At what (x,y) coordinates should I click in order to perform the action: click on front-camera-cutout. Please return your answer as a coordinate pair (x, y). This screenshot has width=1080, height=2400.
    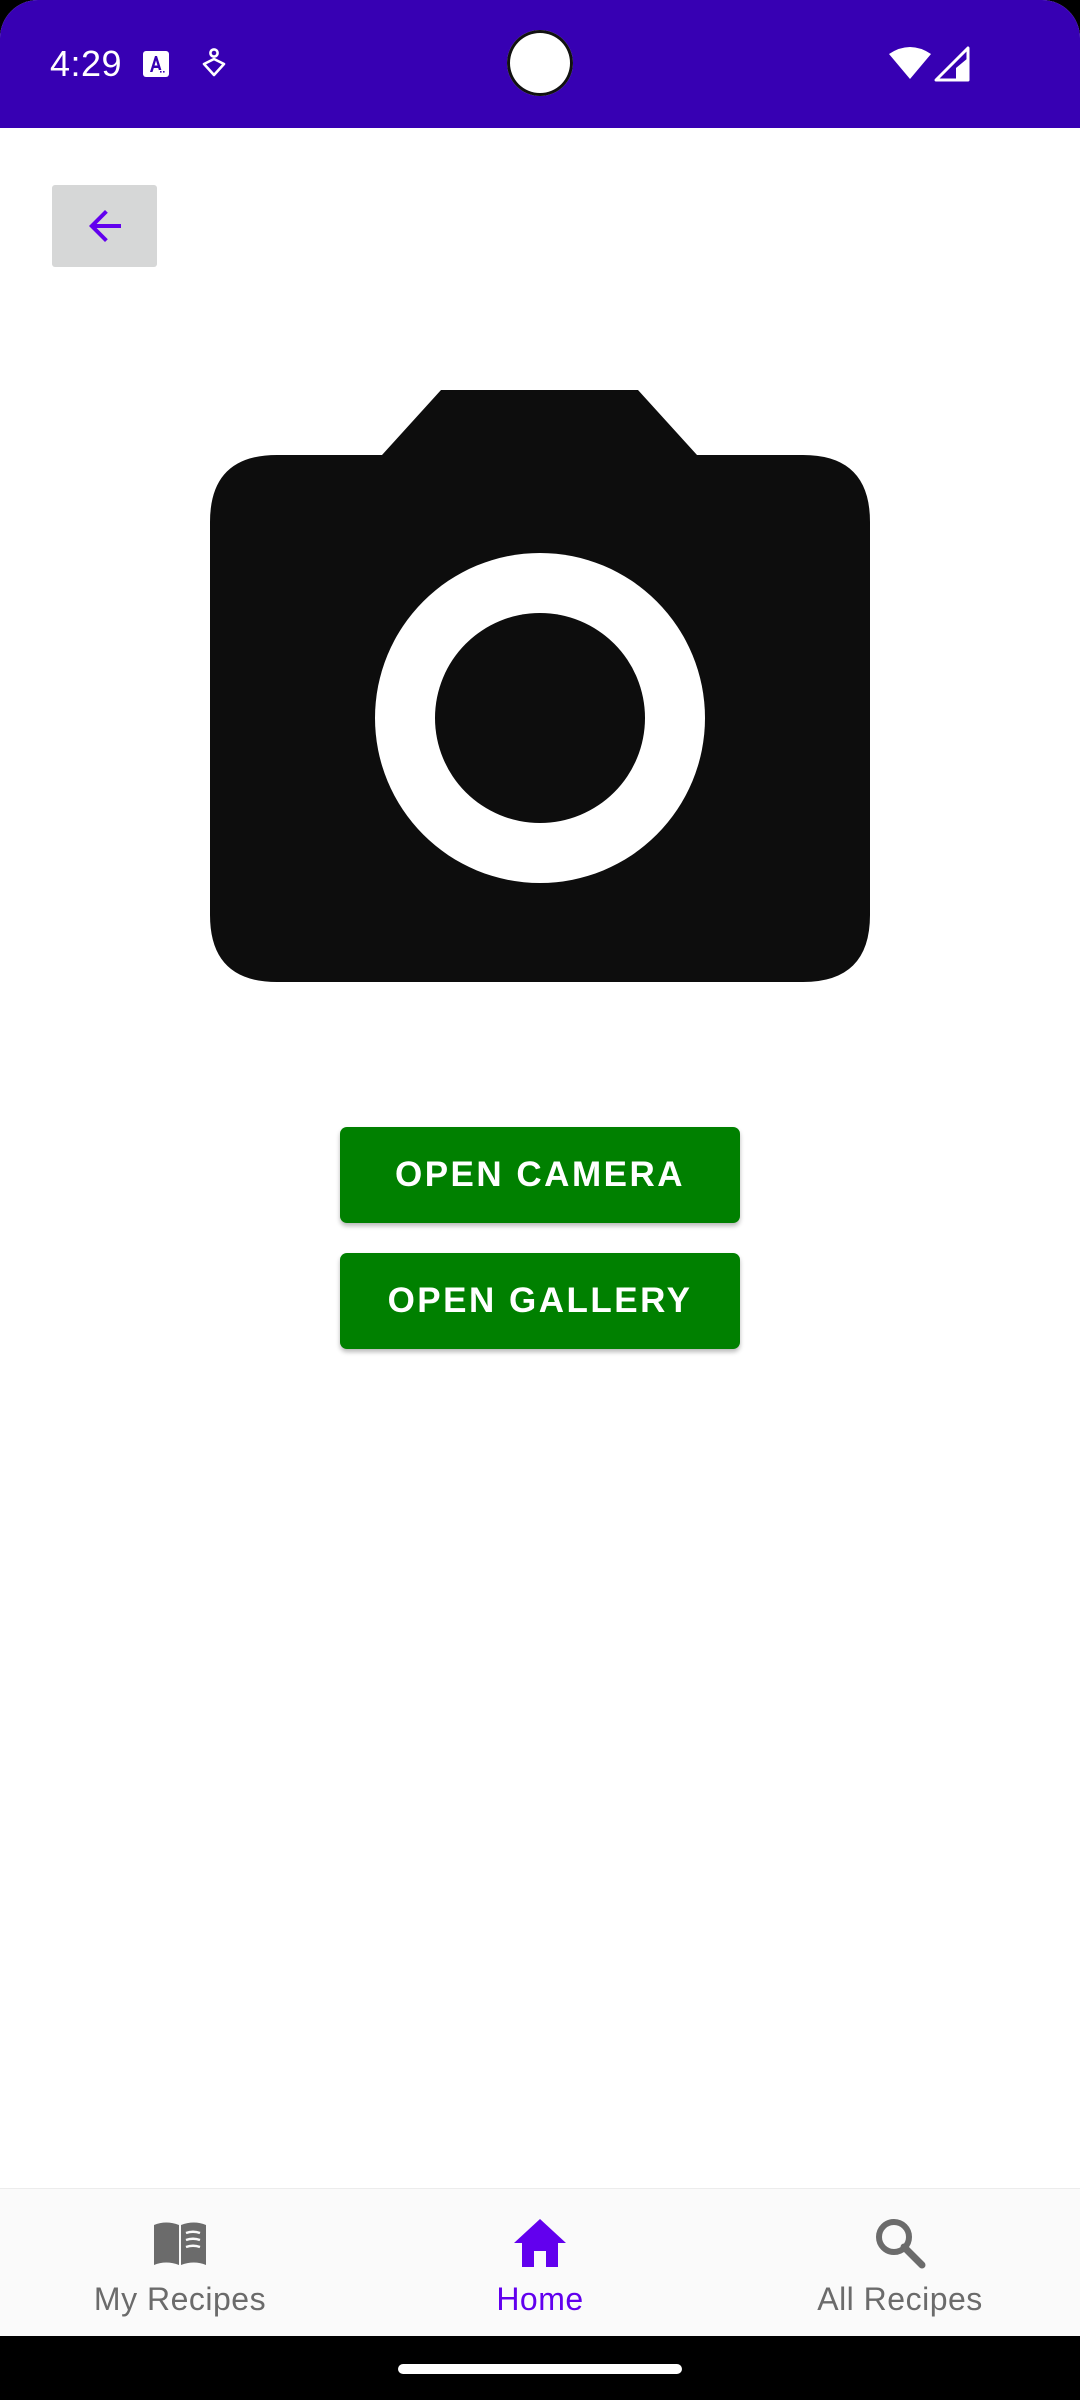
    Looking at the image, I should click on (540, 63).